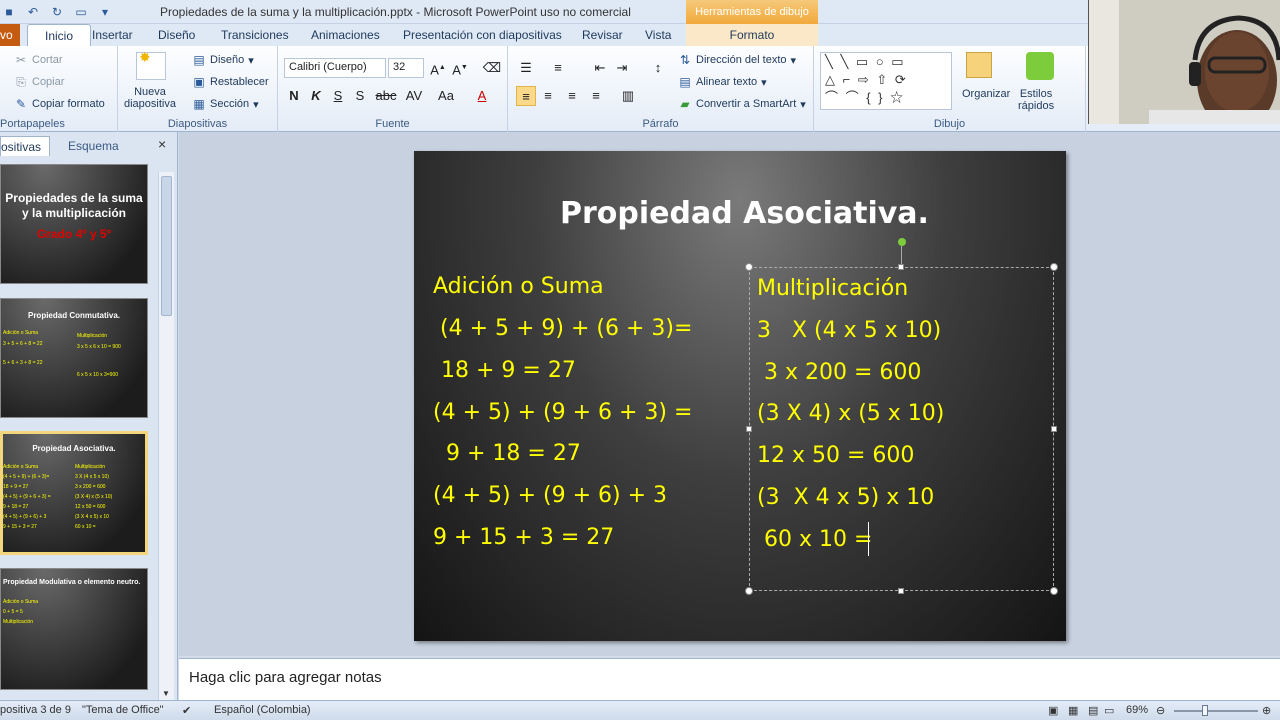 Image resolution: width=1280 pixels, height=720 pixels. Describe the element at coordinates (901, 591) in the screenshot. I see `resize-handle-s` at that location.